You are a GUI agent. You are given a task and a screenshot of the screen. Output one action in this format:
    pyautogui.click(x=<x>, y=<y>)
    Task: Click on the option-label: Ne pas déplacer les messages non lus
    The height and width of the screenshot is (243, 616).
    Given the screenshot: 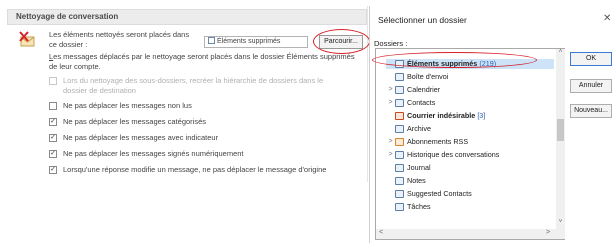 What is the action you would take?
    pyautogui.click(x=127, y=105)
    